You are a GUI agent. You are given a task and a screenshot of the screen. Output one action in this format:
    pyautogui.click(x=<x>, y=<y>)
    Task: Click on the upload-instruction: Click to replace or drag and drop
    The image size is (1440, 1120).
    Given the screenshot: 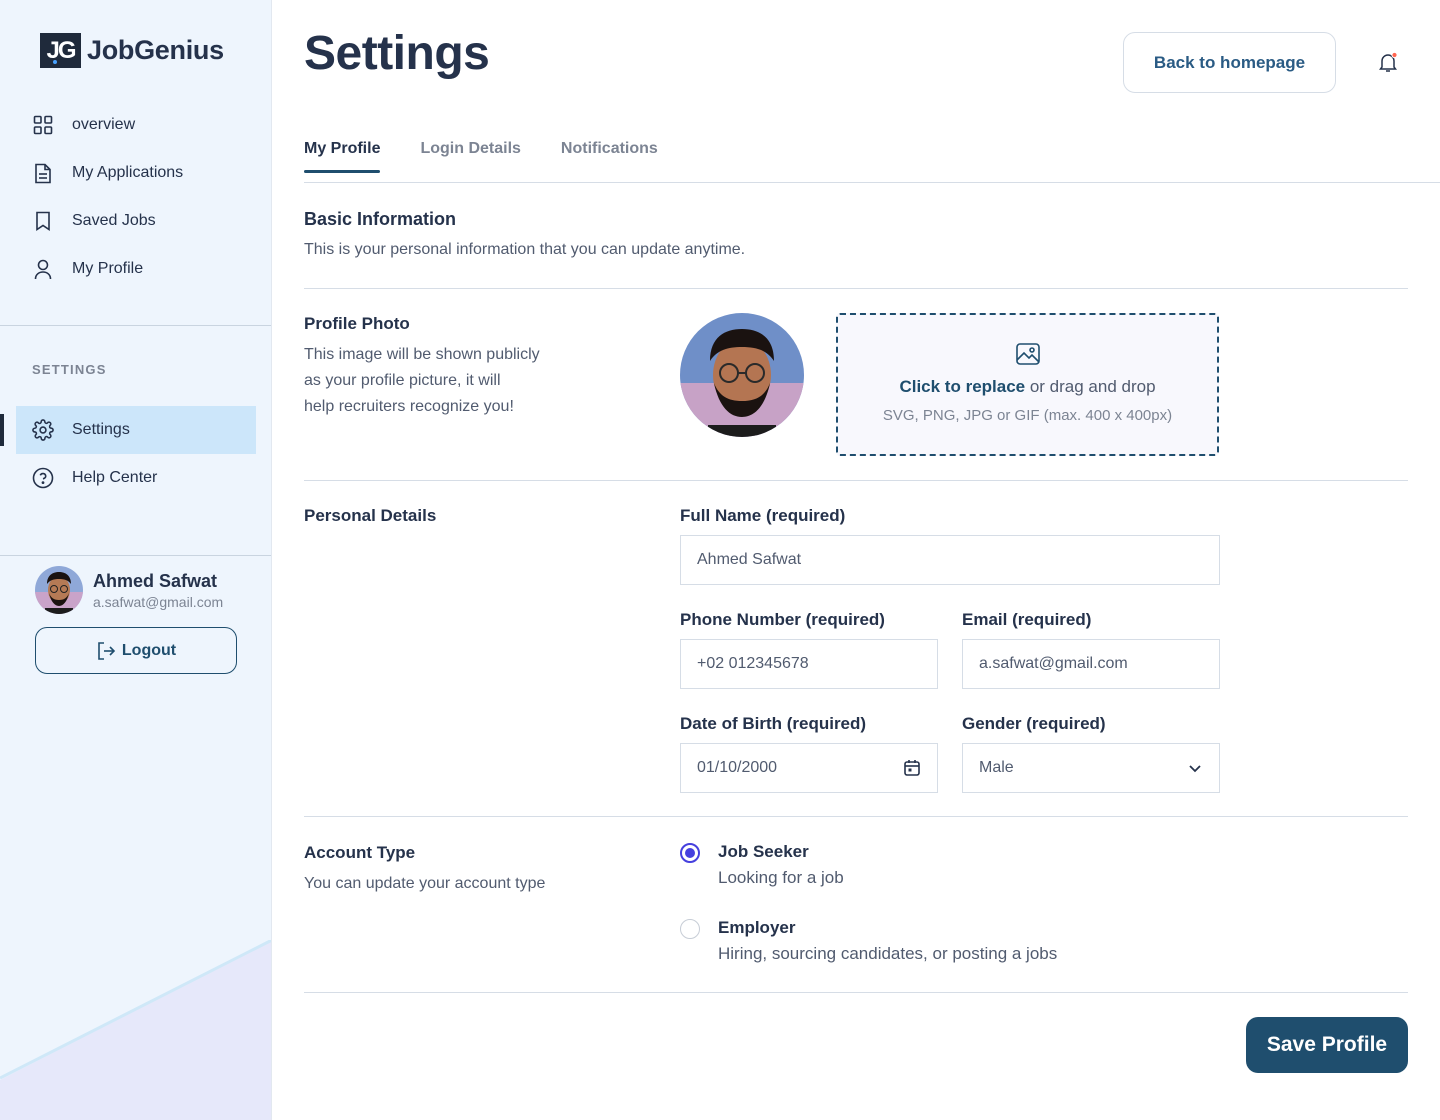 What is the action you would take?
    pyautogui.click(x=1027, y=386)
    